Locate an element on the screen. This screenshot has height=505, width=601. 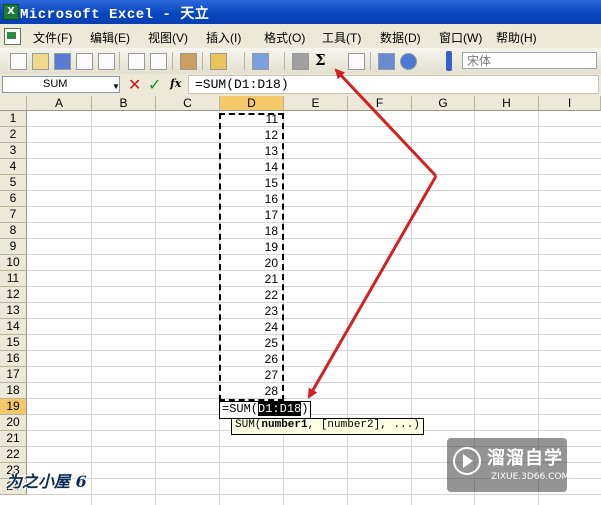
preview-icon is located at coordinates (158, 61).